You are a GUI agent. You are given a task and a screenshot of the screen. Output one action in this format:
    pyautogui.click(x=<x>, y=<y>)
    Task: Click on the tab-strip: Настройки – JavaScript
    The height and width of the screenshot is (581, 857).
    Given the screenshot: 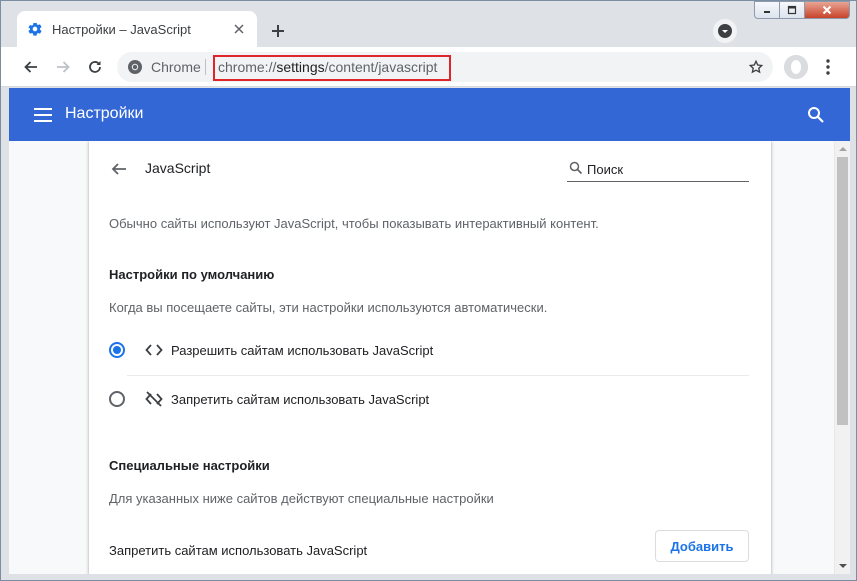 What is the action you would take?
    pyautogui.click(x=428, y=24)
    